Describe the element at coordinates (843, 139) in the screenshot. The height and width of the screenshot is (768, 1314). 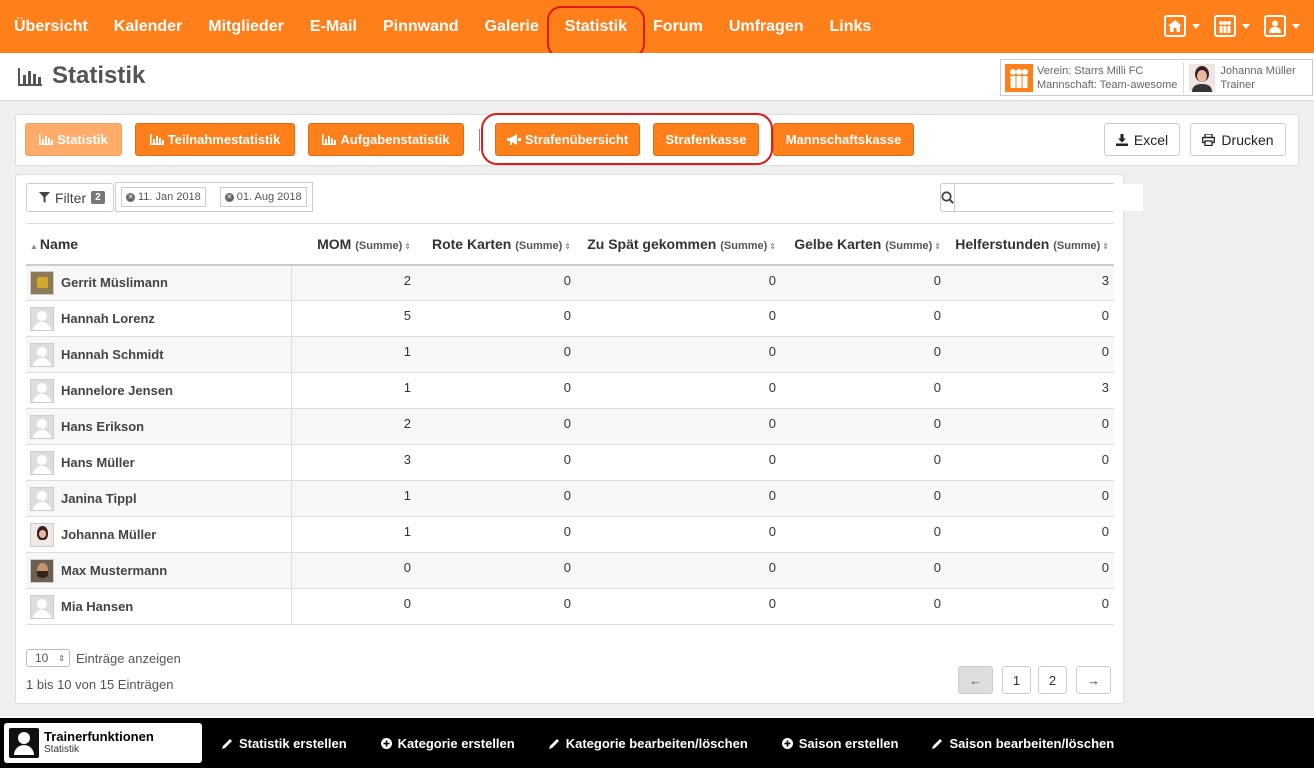
I see `mannschaftskasse-button: Mannschaftskasse` at that location.